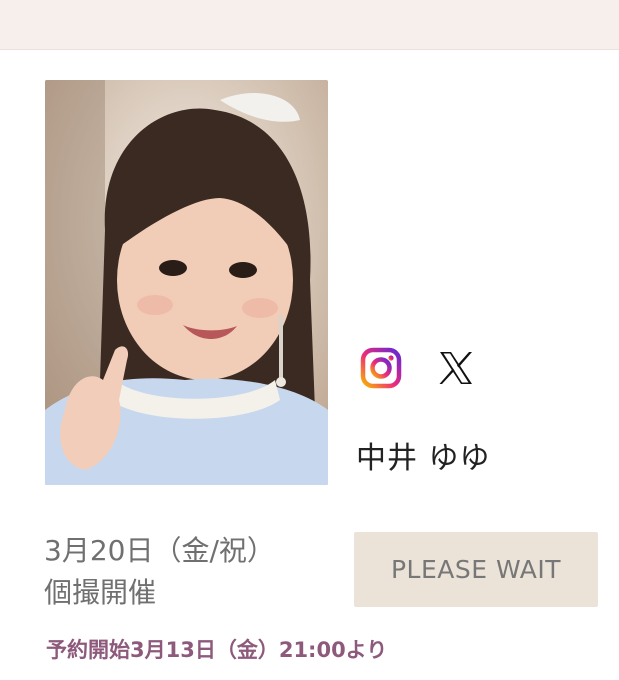 The height and width of the screenshot is (680, 619). I want to click on model-name: 中井 ゆゆ, so click(423, 458).